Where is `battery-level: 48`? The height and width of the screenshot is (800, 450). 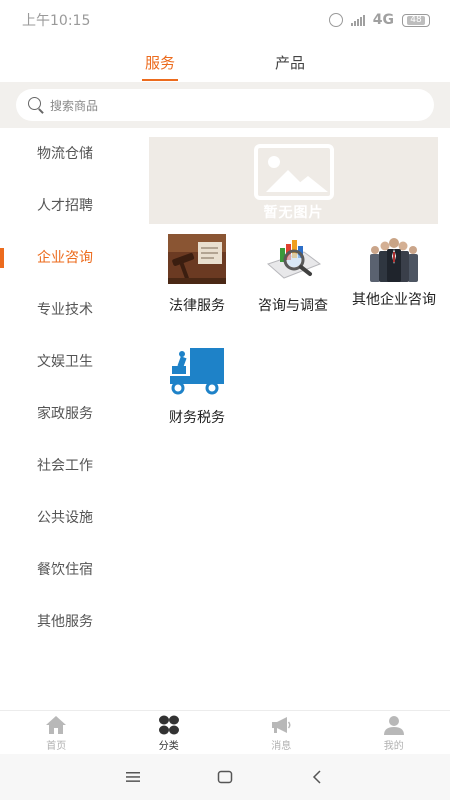
battery-level: 48 is located at coordinates (416, 20).